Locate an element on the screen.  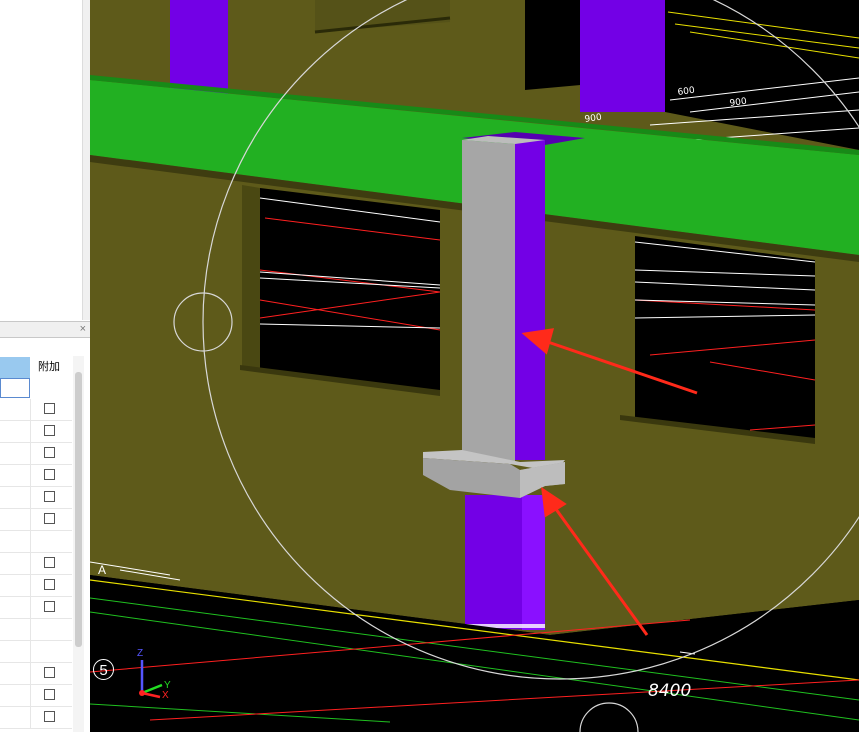
grid-rows is located at coordinates (36, 564).